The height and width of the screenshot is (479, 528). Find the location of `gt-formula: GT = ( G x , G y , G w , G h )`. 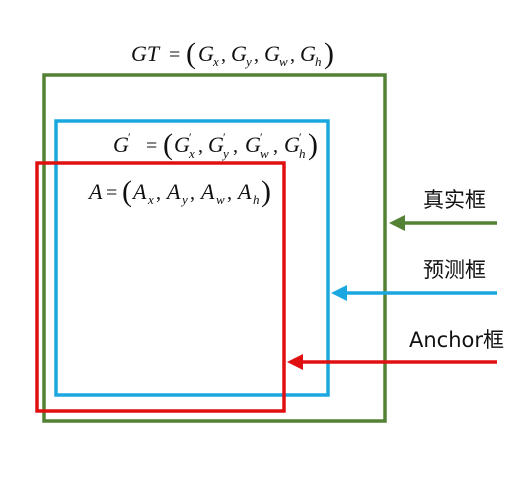

gt-formula: GT = ( G x , G y , G w , G h ) is located at coordinates (232, 53).